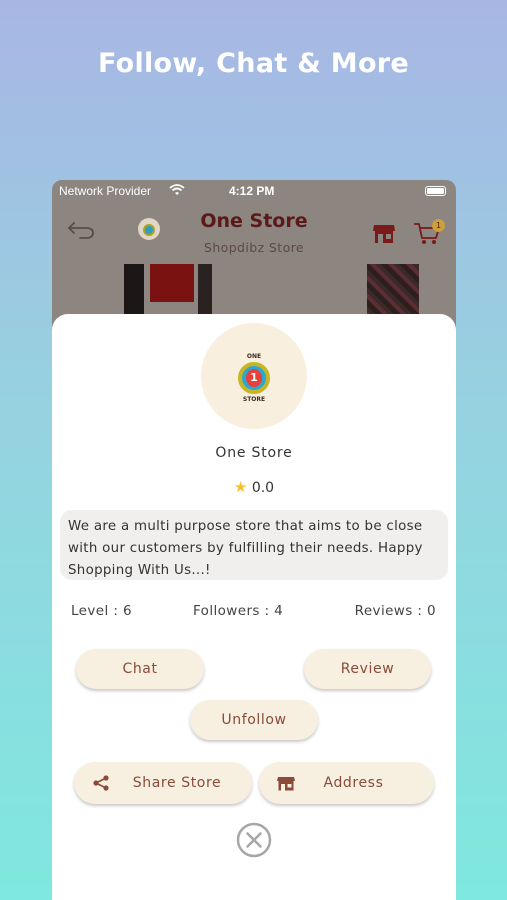 Image resolution: width=507 pixels, height=900 pixels. Describe the element at coordinates (101, 783) in the screenshot. I see `share-icon` at that location.